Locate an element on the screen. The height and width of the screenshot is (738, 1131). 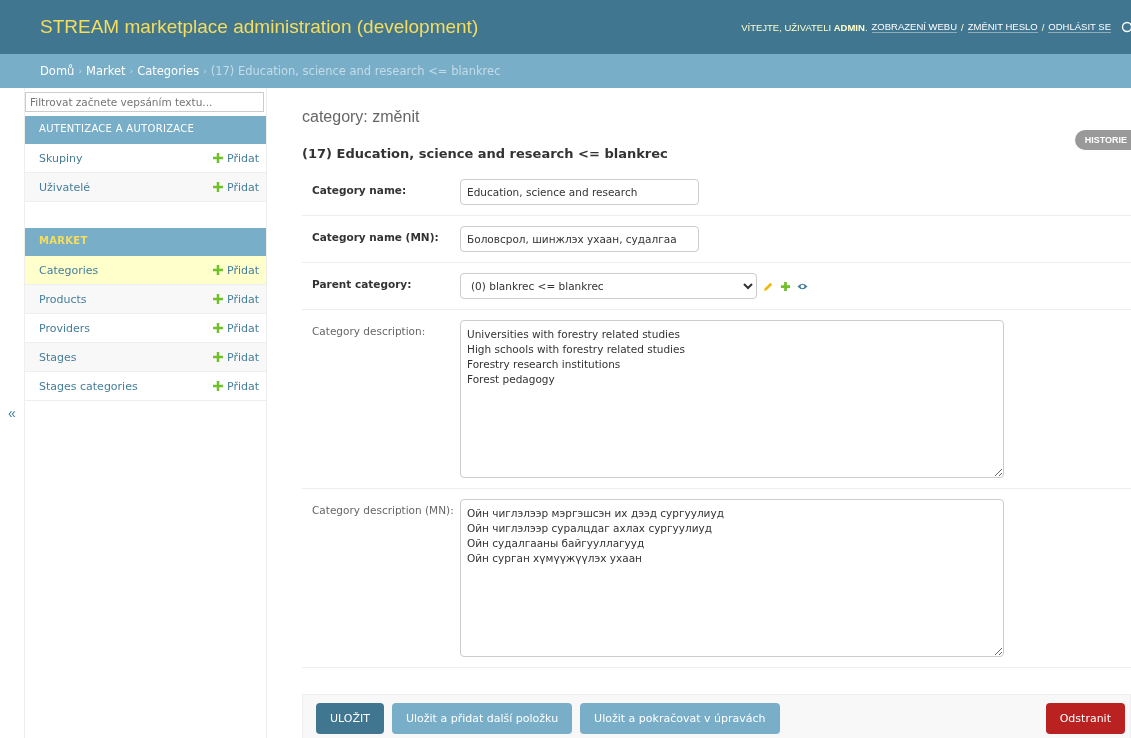
theme-toggle-icon is located at coordinates (1126, 27).